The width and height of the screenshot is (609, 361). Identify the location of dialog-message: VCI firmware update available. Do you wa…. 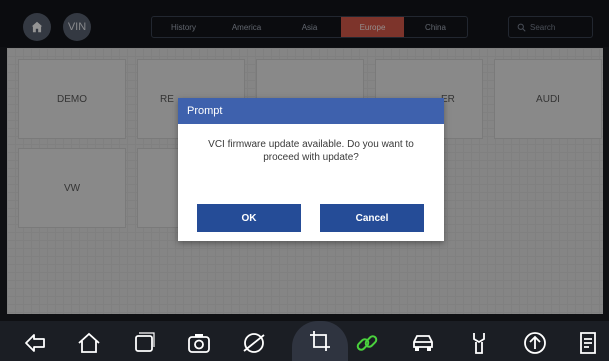
(311, 151).